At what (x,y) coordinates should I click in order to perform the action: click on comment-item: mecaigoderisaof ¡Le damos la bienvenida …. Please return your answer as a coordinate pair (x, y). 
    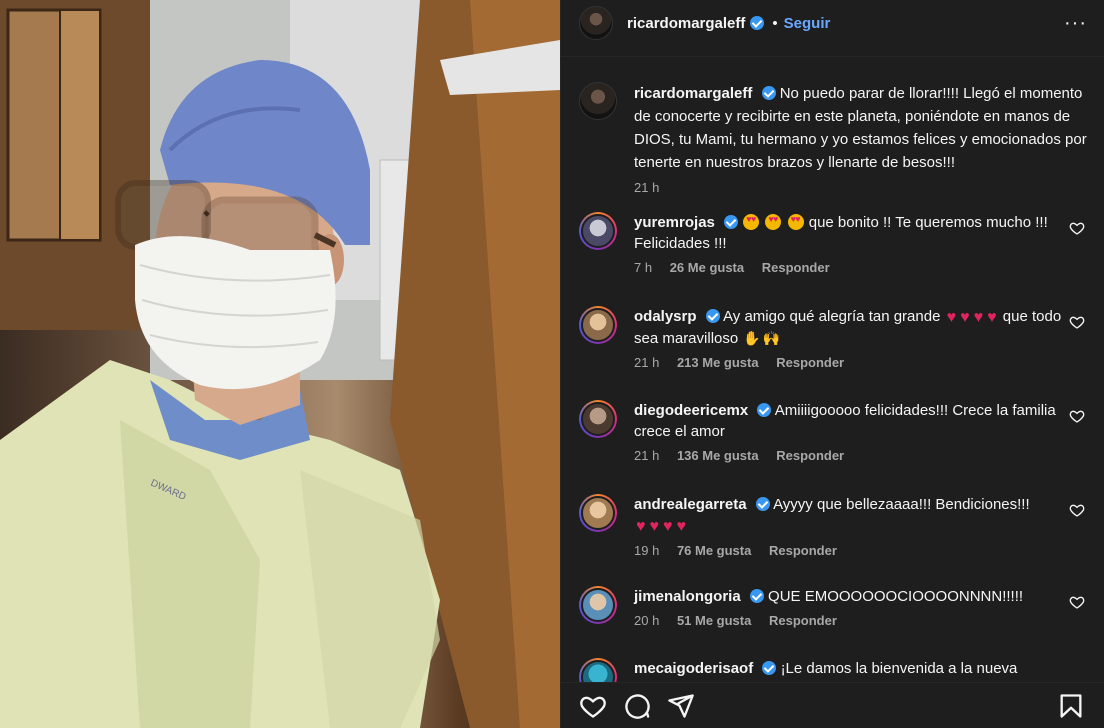
    Looking at the image, I should click on (839, 670).